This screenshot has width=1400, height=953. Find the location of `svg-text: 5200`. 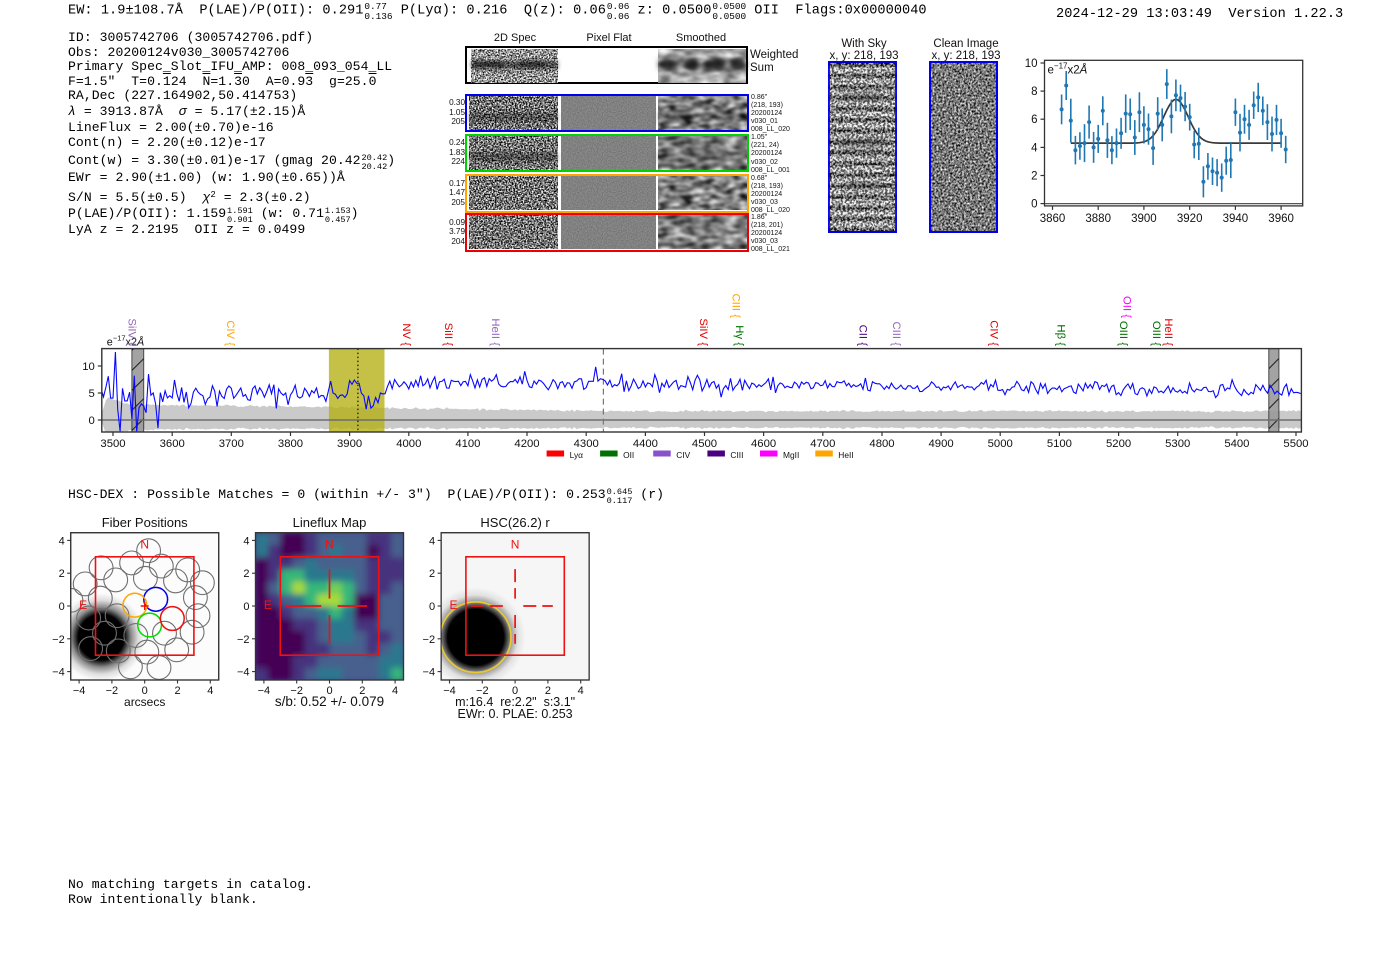

svg-text: 5200 is located at coordinates (1118, 444).